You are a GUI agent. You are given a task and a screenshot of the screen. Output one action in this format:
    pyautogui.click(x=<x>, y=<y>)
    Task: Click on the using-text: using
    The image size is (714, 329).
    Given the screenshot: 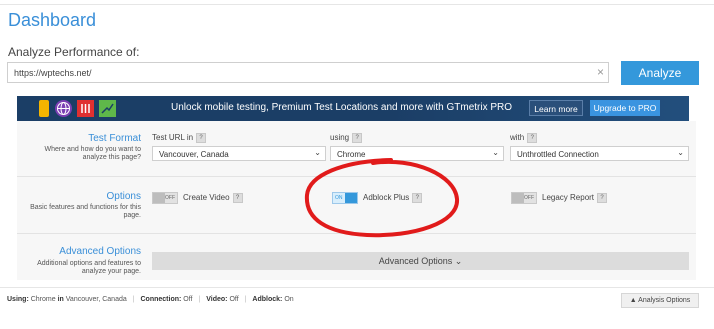 What is the action you would take?
    pyautogui.click(x=340, y=138)
    